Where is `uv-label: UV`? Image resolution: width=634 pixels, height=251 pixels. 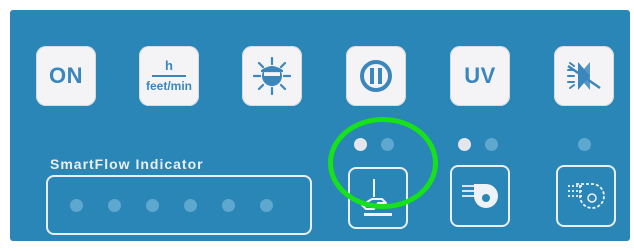 uv-label: UV is located at coordinates (480, 75).